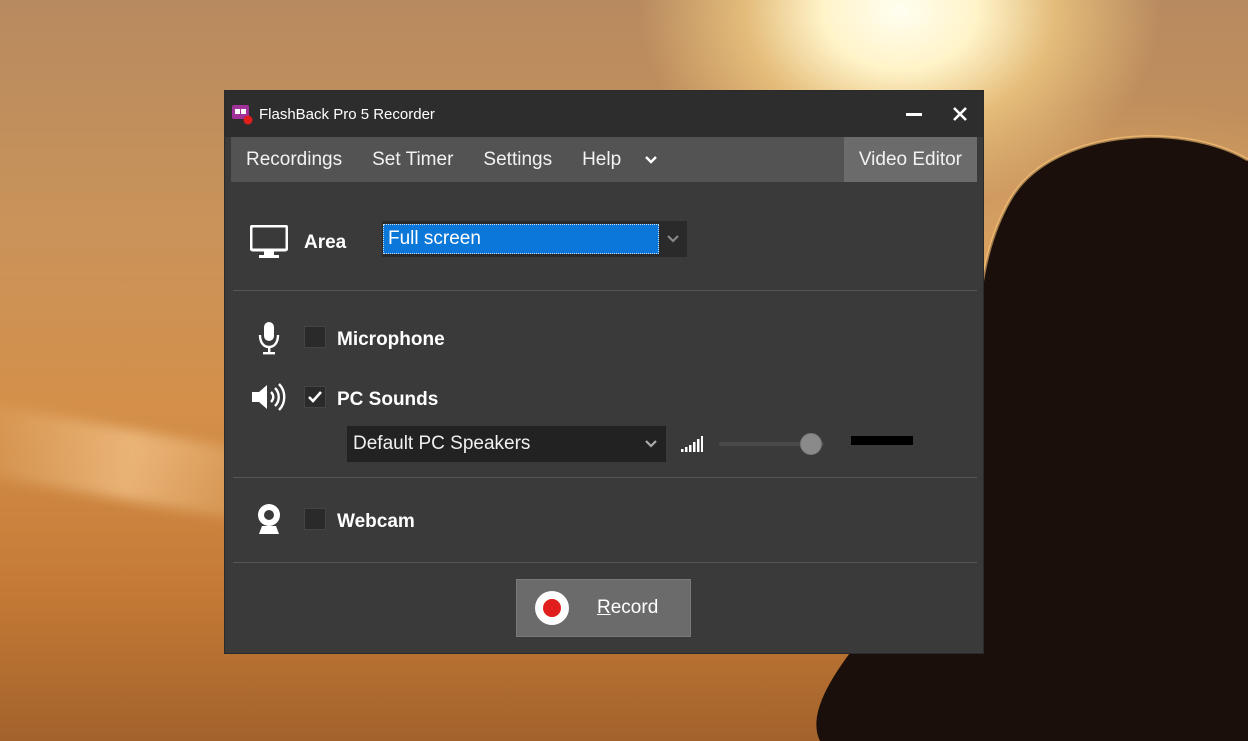 The image size is (1248, 741). I want to click on area-dropdown: Full screen, so click(534, 239).